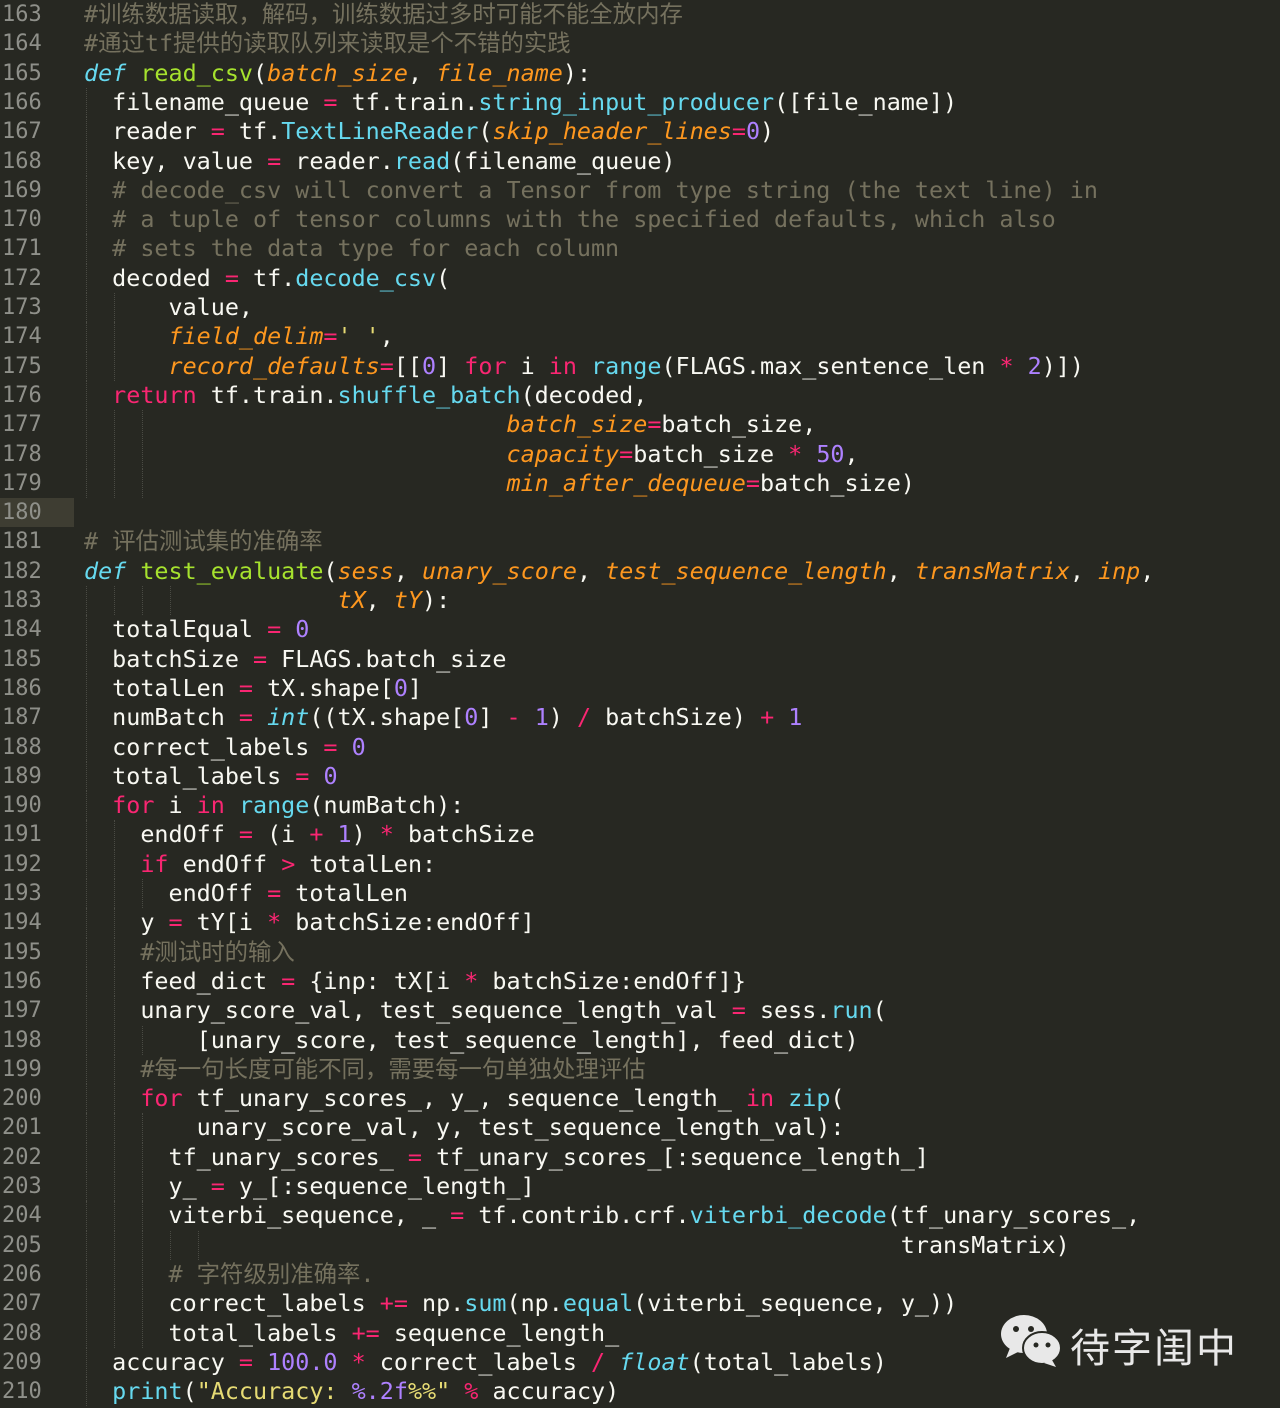 This screenshot has height=1408, width=1280. Describe the element at coordinates (22, 952) in the screenshot. I see `line-number: 195` at that location.